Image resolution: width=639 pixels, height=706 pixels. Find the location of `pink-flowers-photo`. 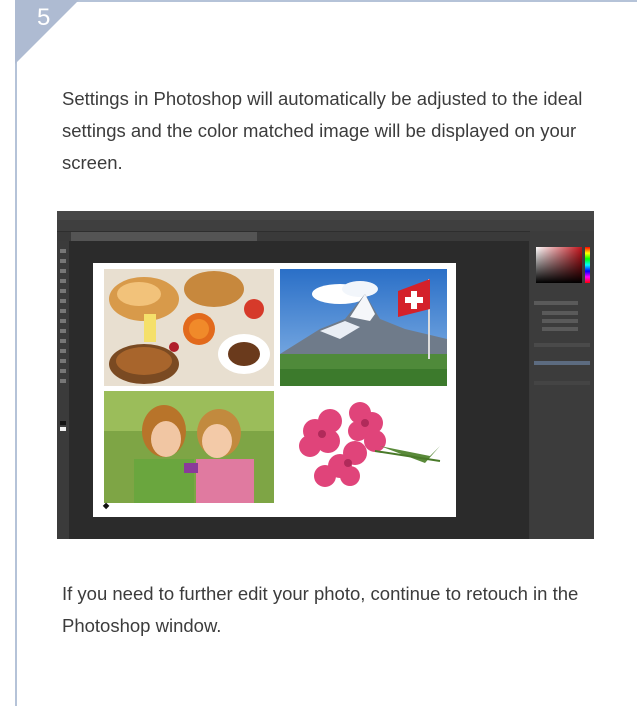

pink-flowers-photo is located at coordinates (363, 447).